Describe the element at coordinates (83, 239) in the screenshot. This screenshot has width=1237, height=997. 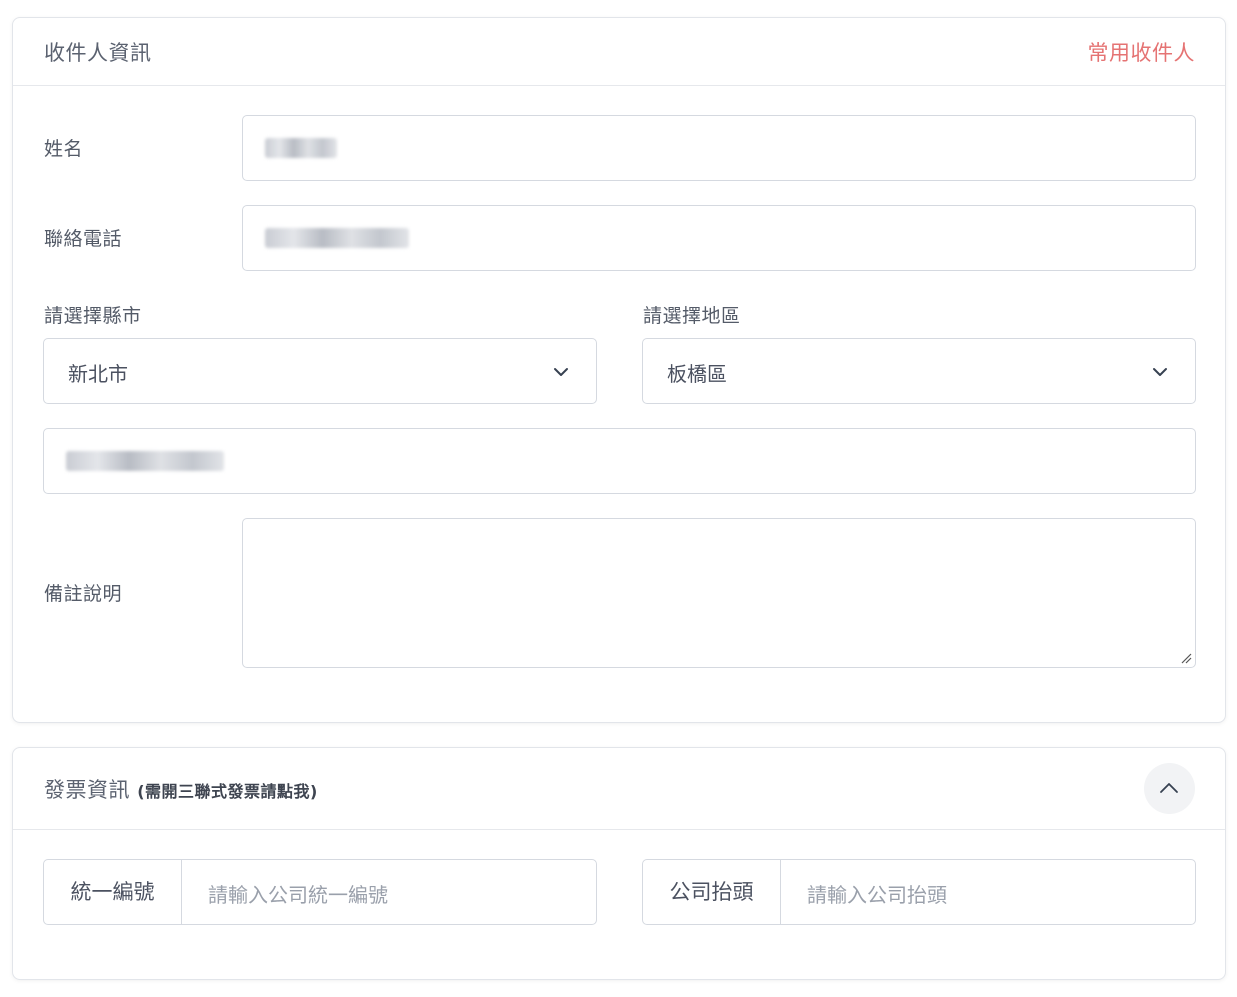
I see `phone-label: 聯絡電話` at that location.